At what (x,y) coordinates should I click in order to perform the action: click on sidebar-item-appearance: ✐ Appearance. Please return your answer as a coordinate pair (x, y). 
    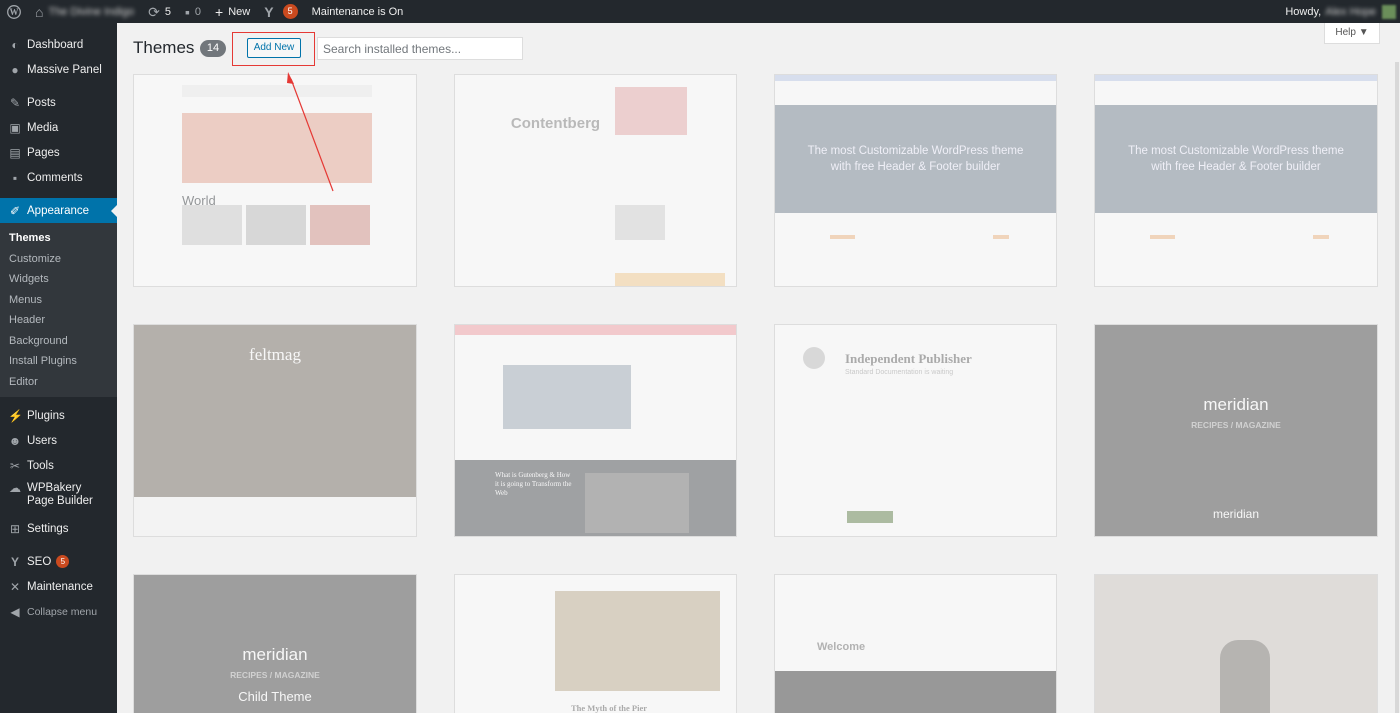
    Looking at the image, I should click on (58, 210).